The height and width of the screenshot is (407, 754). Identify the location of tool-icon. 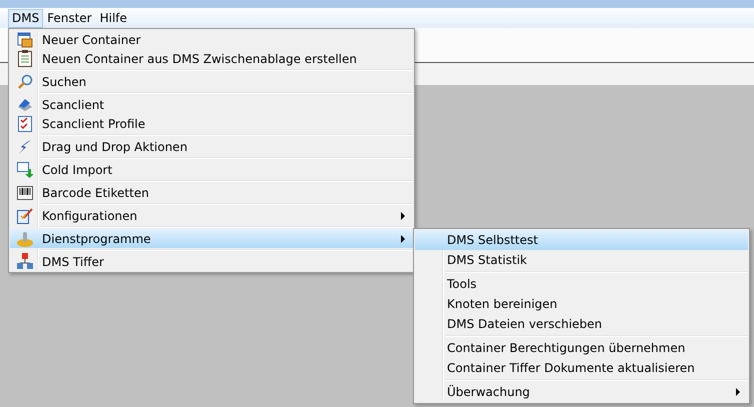
(25, 238).